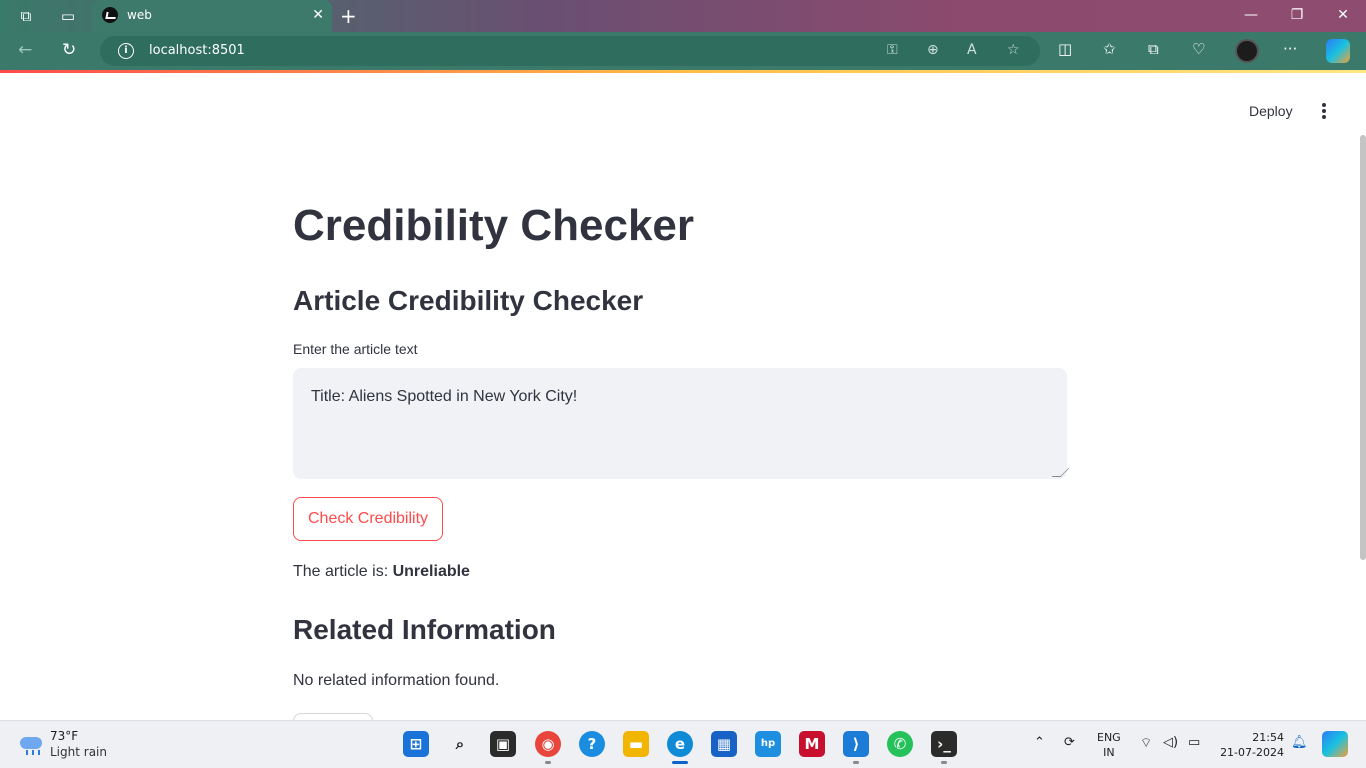 The width and height of the screenshot is (1366, 768). I want to click on profile-avatar, so click(1247, 51).